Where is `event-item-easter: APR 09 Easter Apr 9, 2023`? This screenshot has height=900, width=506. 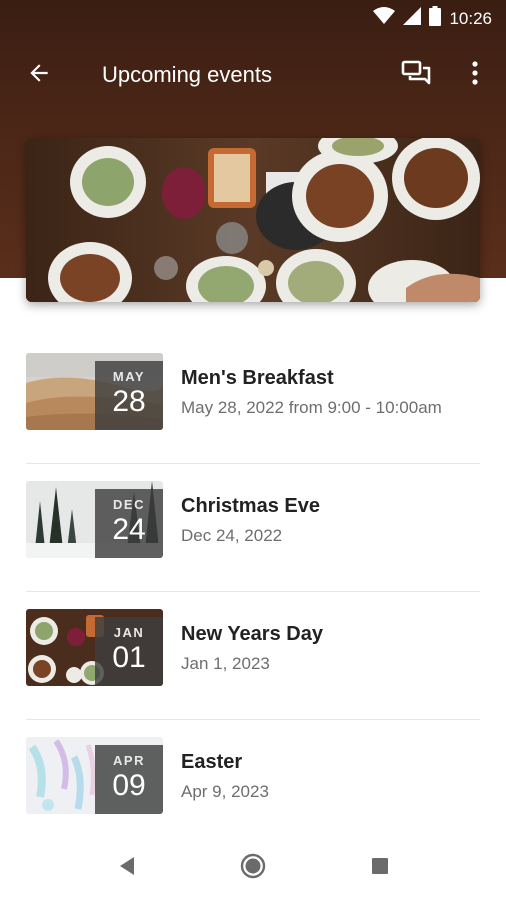
event-item-easter: APR 09 Easter Apr 9, 2023 is located at coordinates (253, 784).